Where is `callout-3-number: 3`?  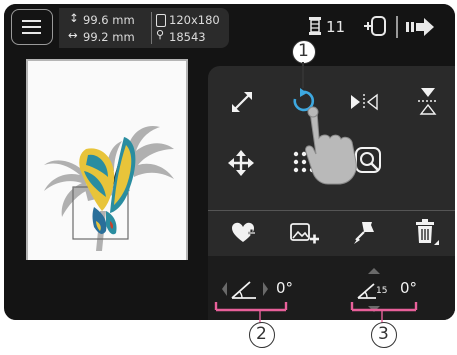
callout-3-number: 3 is located at coordinates (383, 334).